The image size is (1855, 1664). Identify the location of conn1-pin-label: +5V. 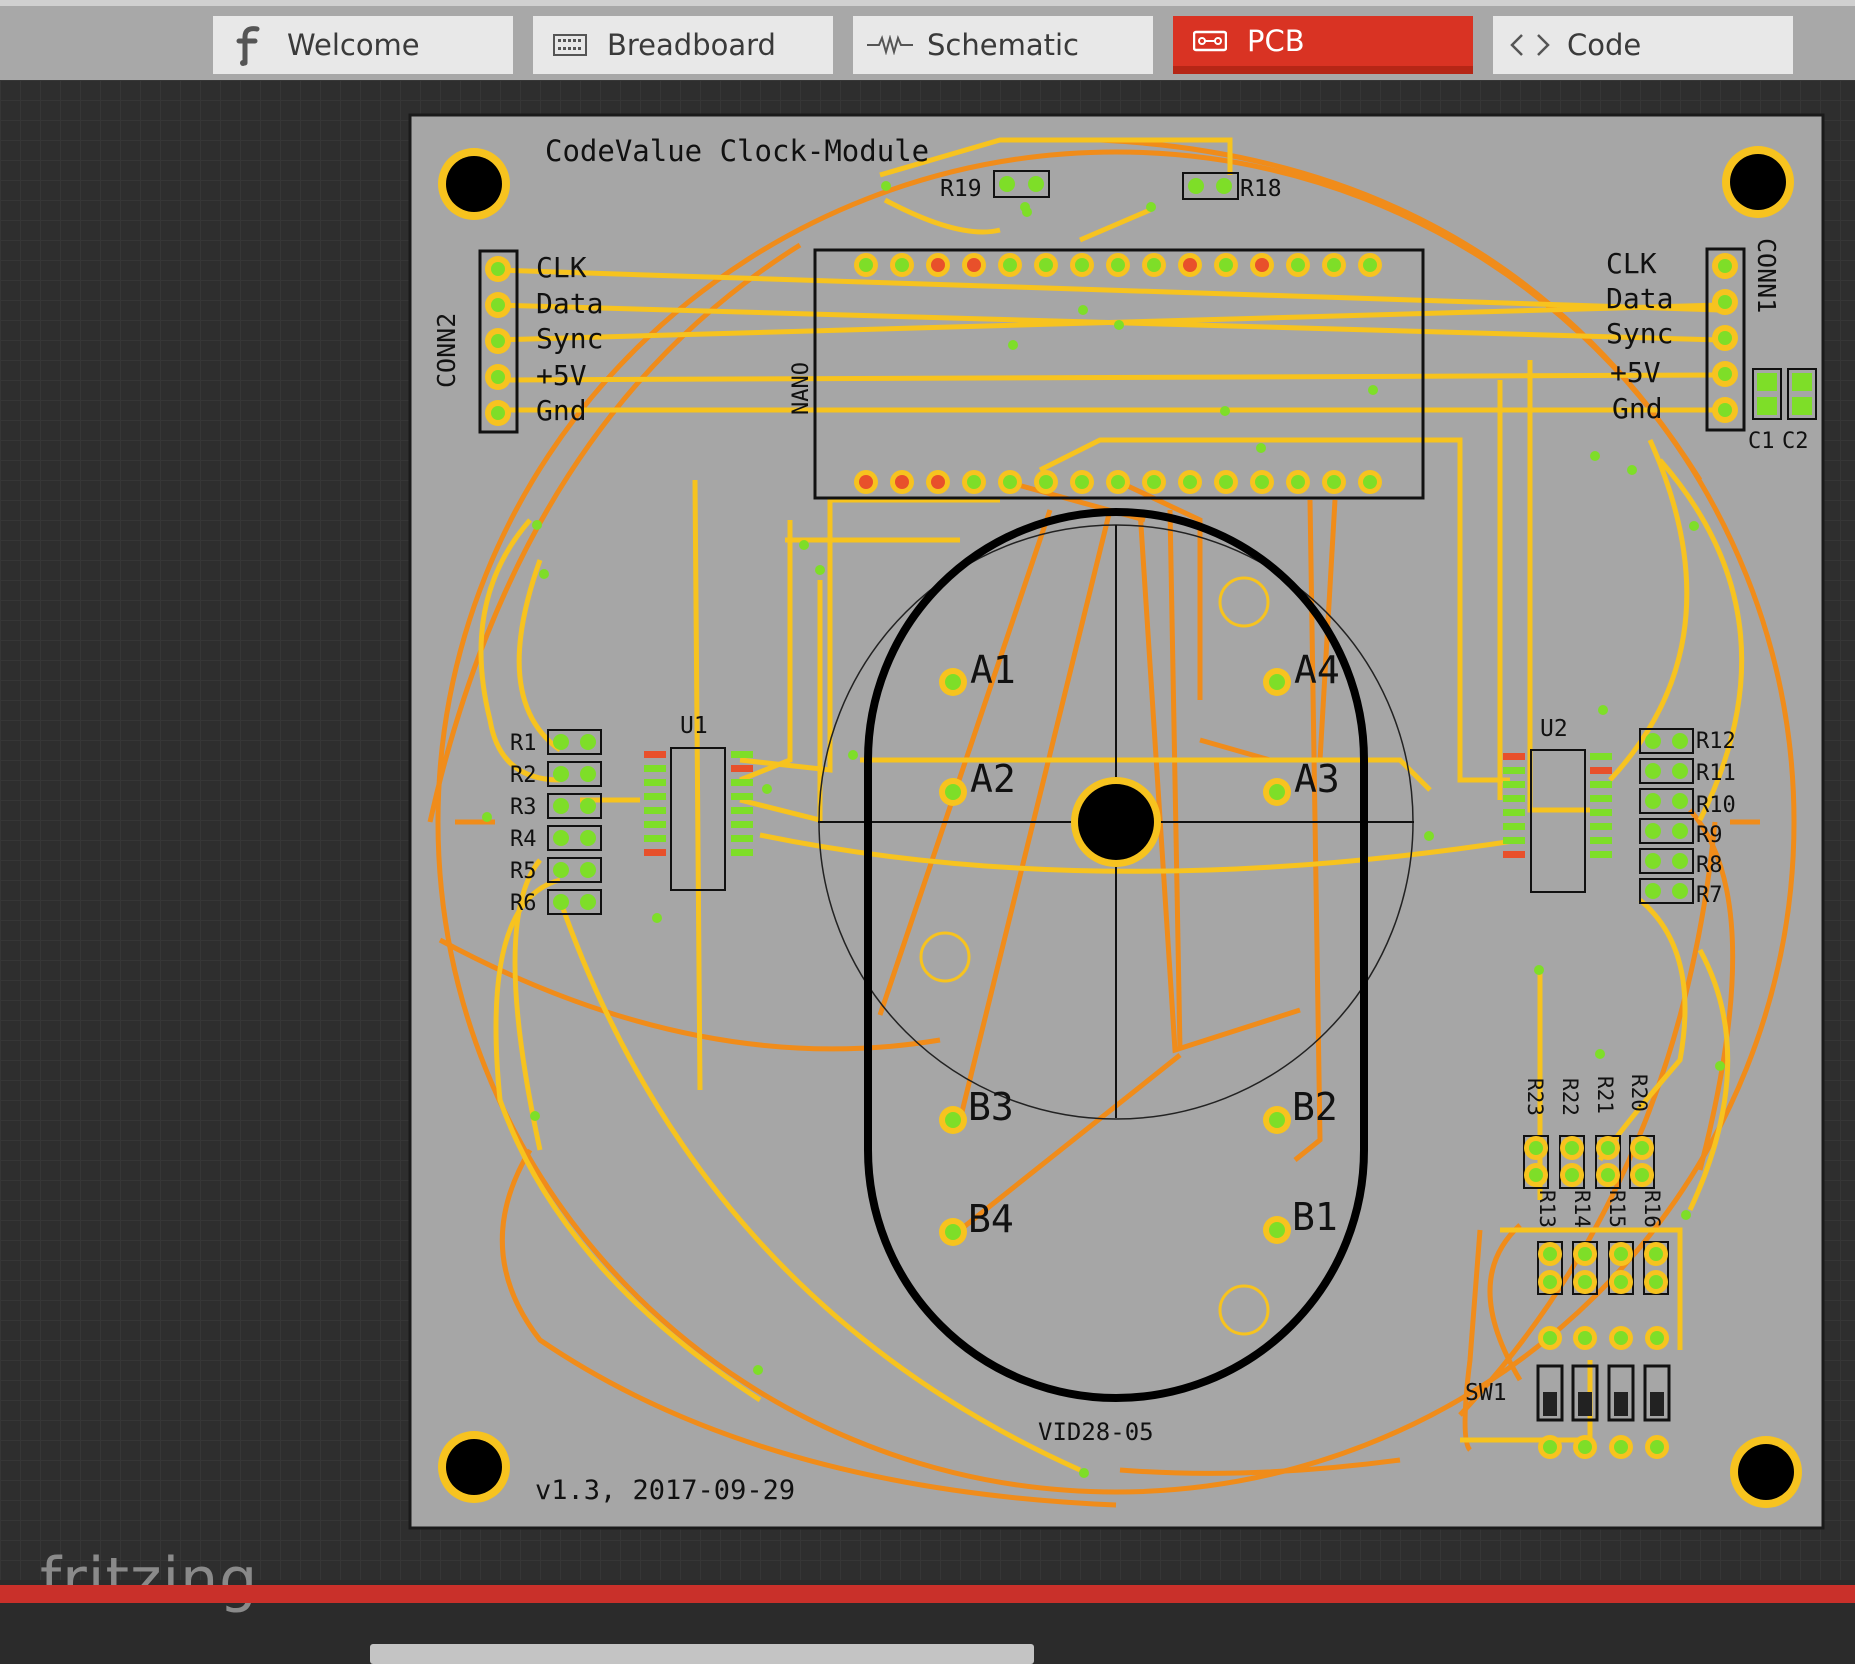
(1635, 372).